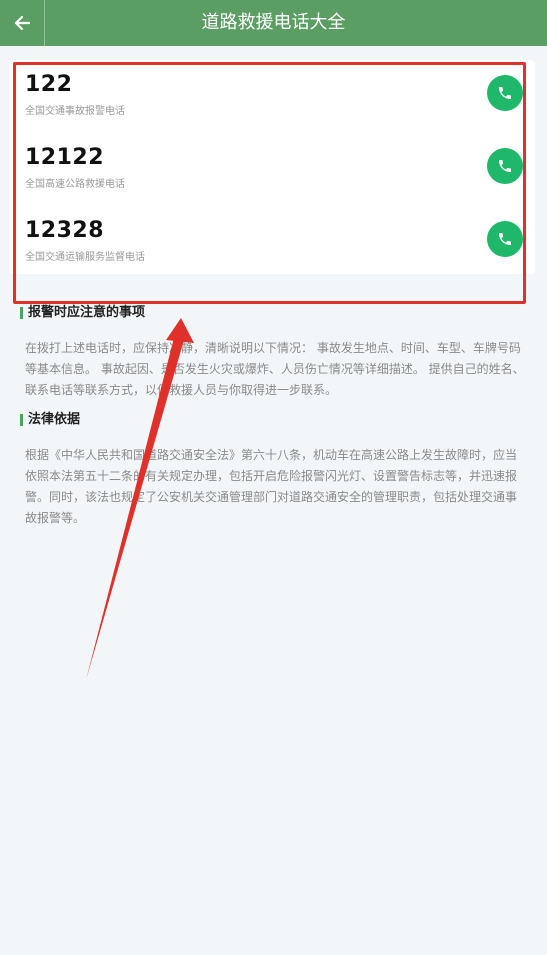 The height and width of the screenshot is (955, 547). Describe the element at coordinates (49, 84) in the screenshot. I see `hotline-number: 122` at that location.